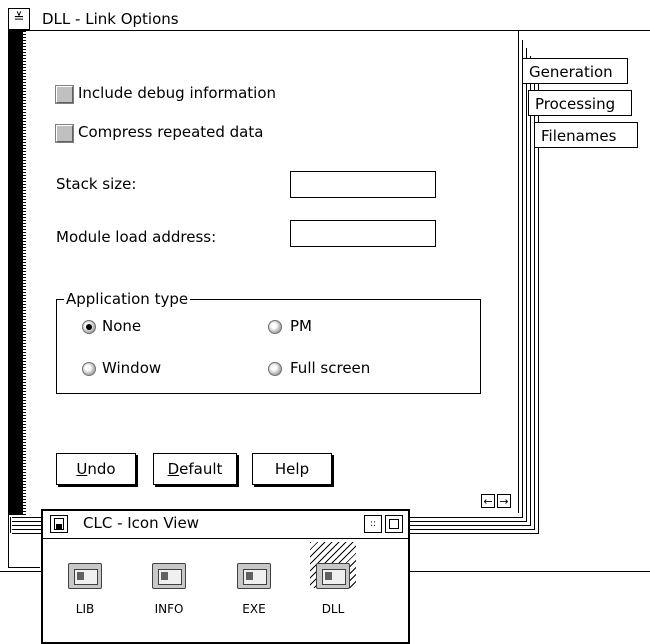  What do you see at coordinates (19, 19) in the screenshot?
I see `system-menu-icon: ≚` at bounding box center [19, 19].